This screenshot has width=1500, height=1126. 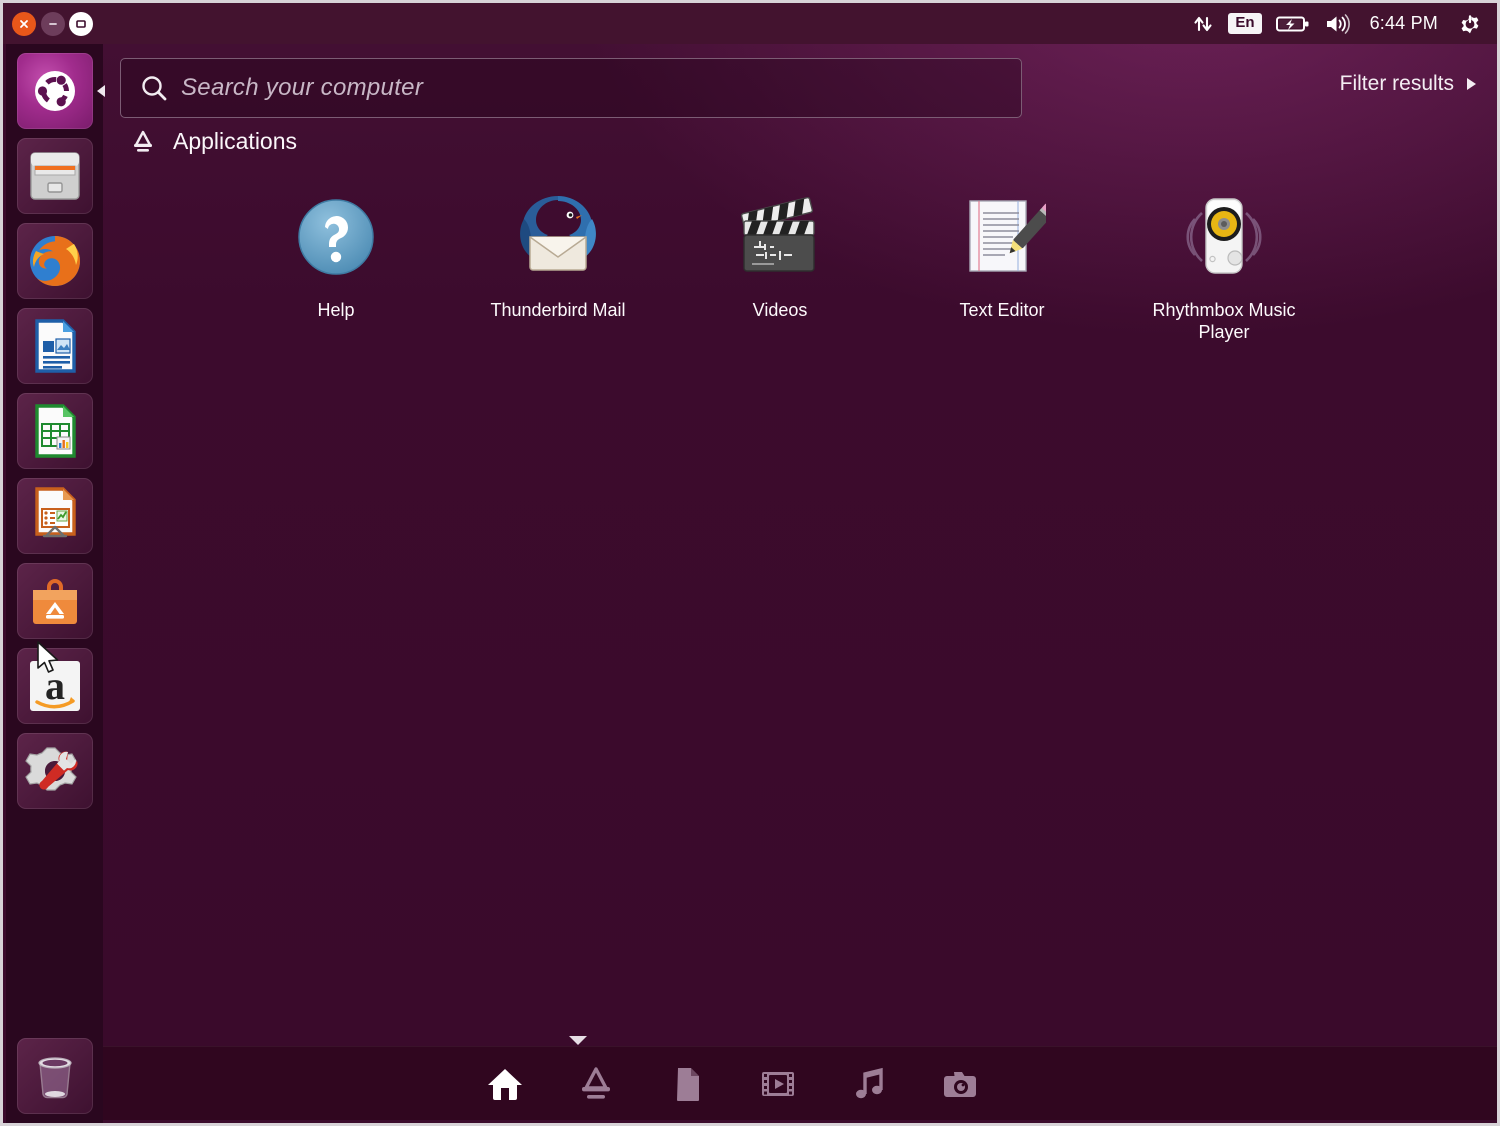 I want to click on libreoffice-calc-icon, so click(x=55, y=431).